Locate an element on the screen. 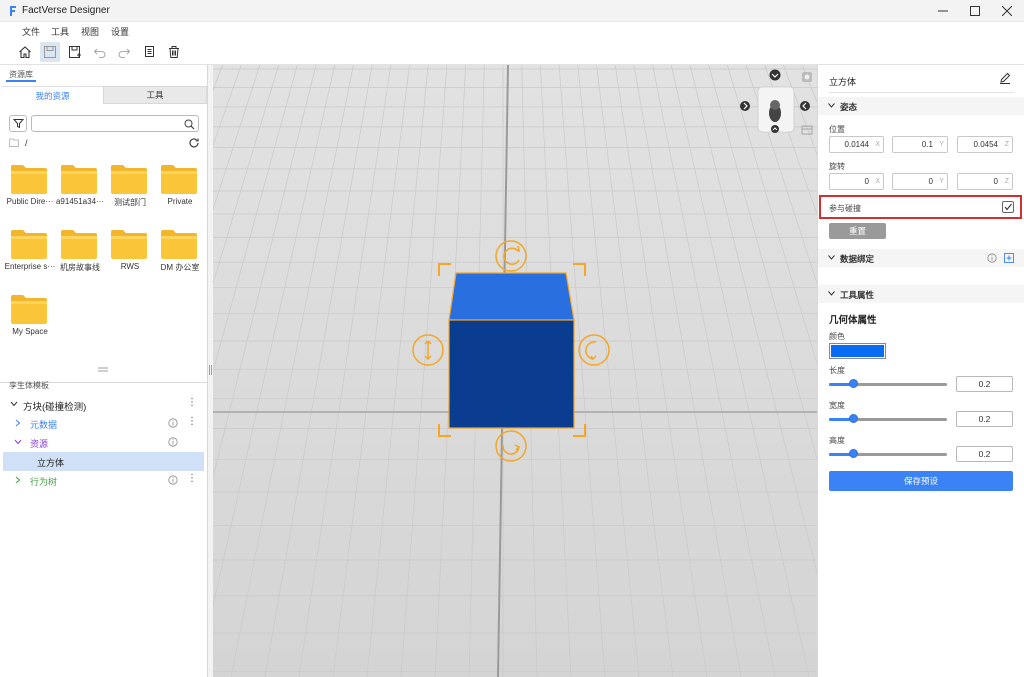 The width and height of the screenshot is (1024, 677). position-y-value: 0.1 is located at coordinates (927, 144).